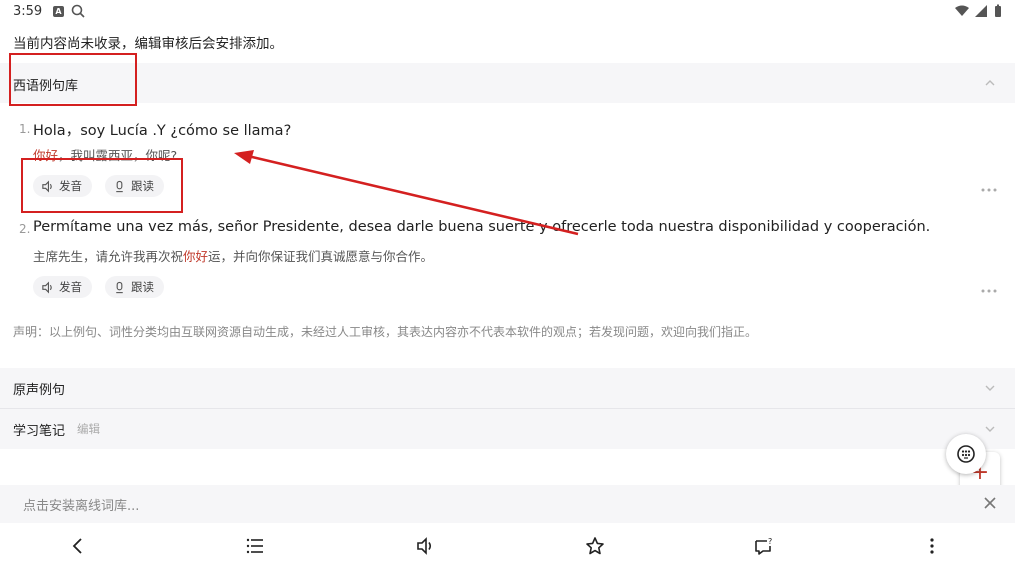 The height and width of the screenshot is (570, 1015). I want to click on section-header-spanish-examples, so click(507, 83).